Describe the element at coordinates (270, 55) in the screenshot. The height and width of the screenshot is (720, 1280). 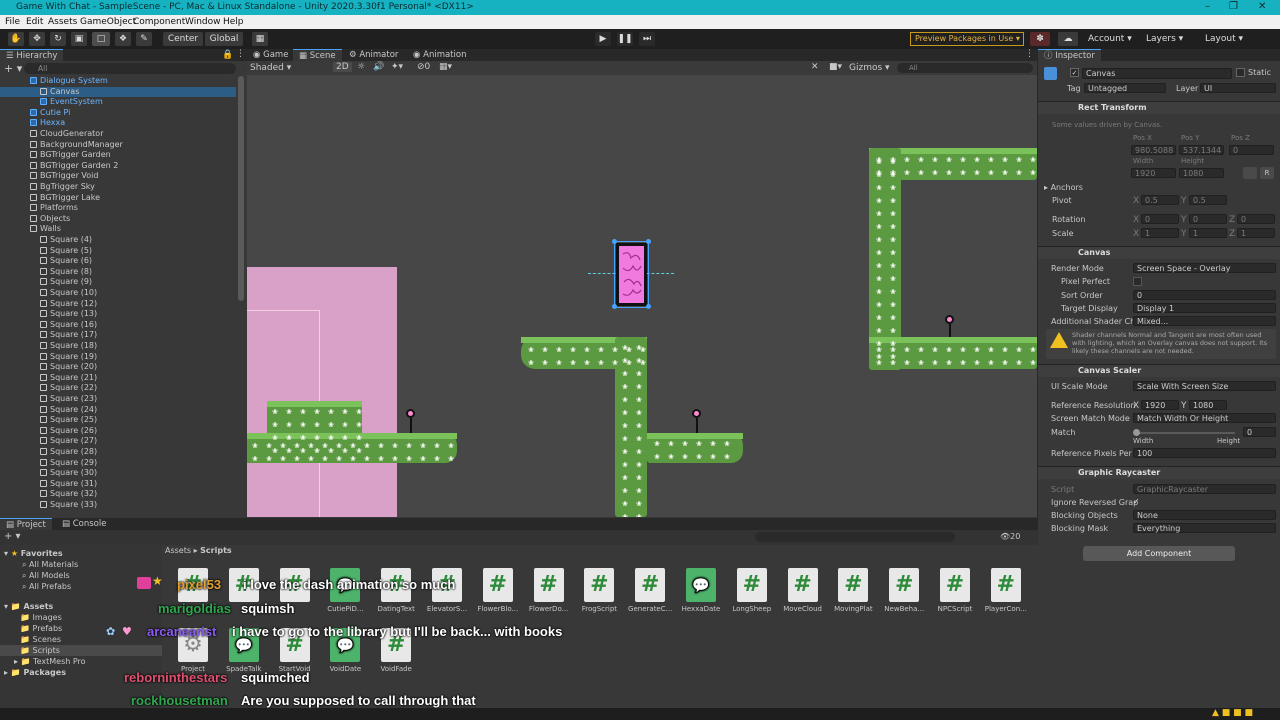
I see `tab-game: ◉ Game` at that location.